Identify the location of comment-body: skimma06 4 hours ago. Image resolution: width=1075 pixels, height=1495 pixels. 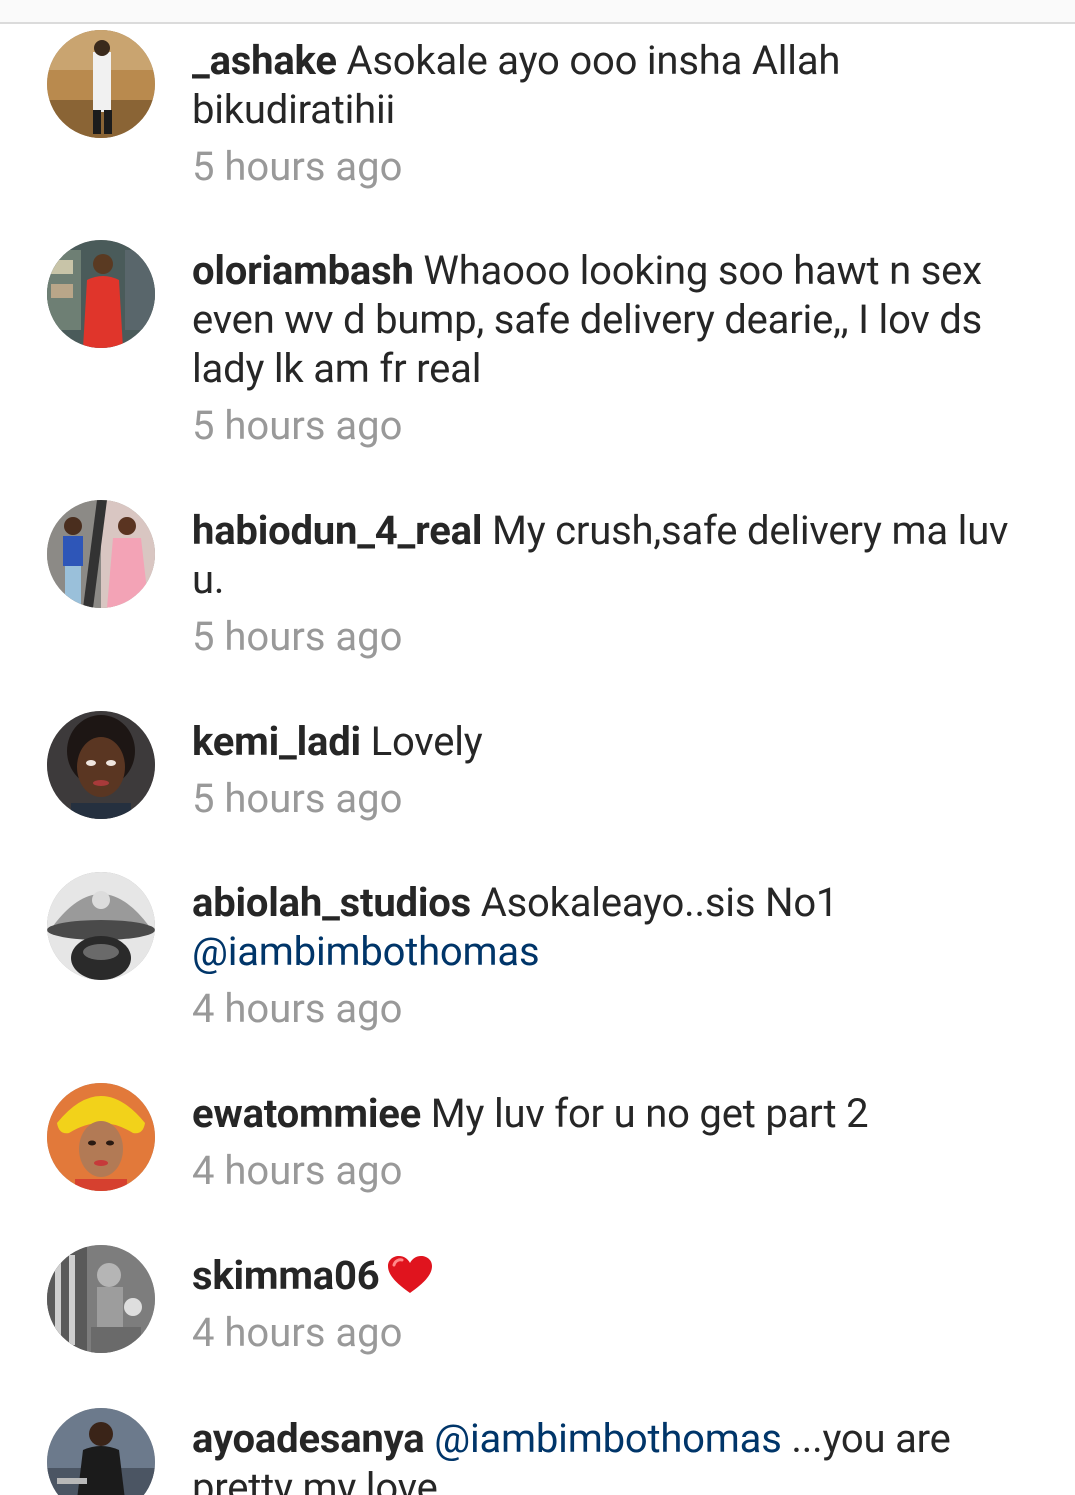
(602, 1304).